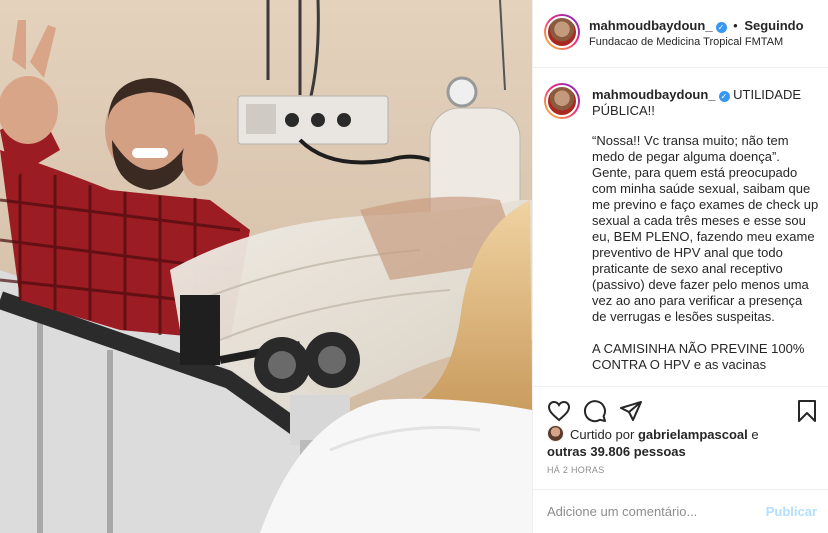 This screenshot has height=533, width=828. I want to click on heart-icon, so click(559, 411).